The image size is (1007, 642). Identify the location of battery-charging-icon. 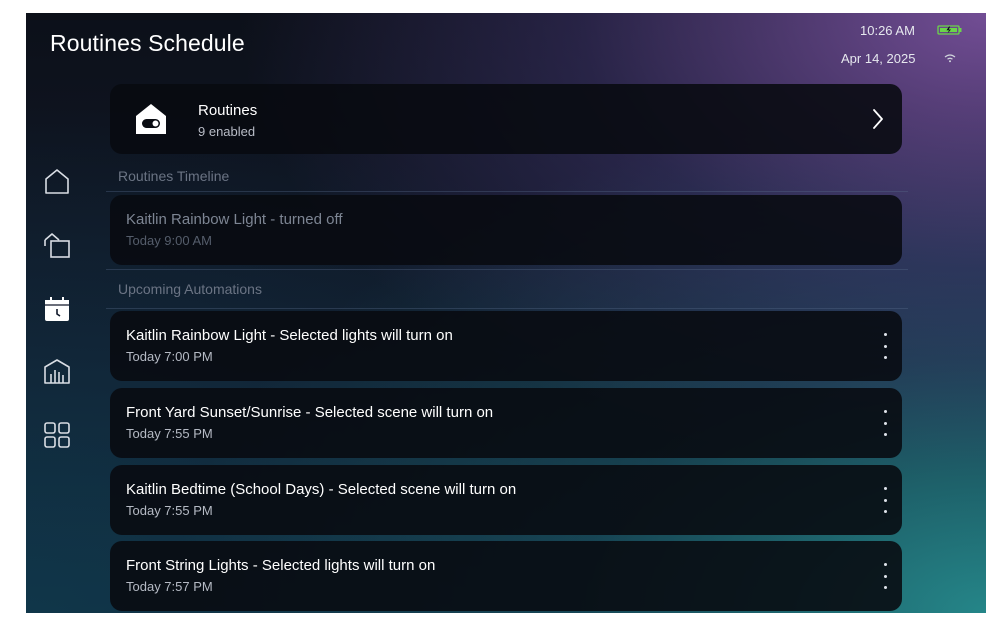
(949, 30).